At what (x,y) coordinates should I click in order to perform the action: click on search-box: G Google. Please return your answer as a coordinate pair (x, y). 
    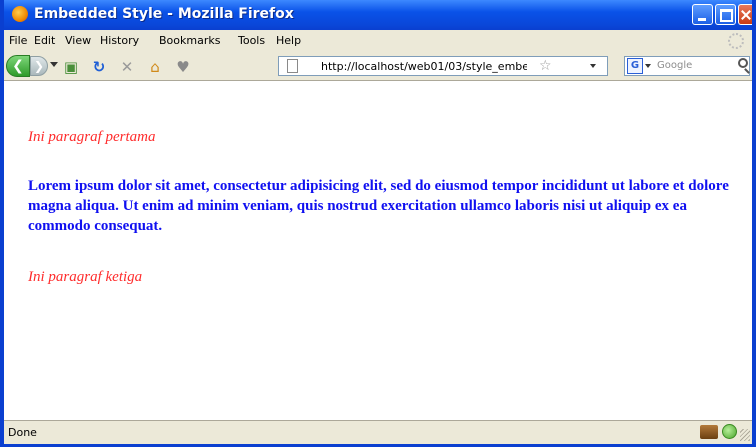
    Looking at the image, I should click on (687, 66).